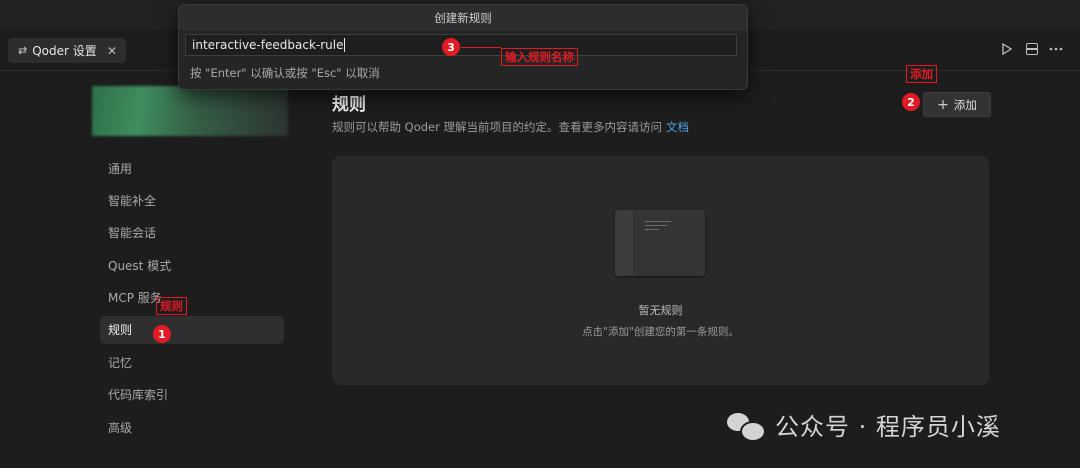 The width and height of the screenshot is (1080, 468). Describe the element at coordinates (192, 329) in the screenshot. I see `sidebar-item-rules: 规则` at that location.